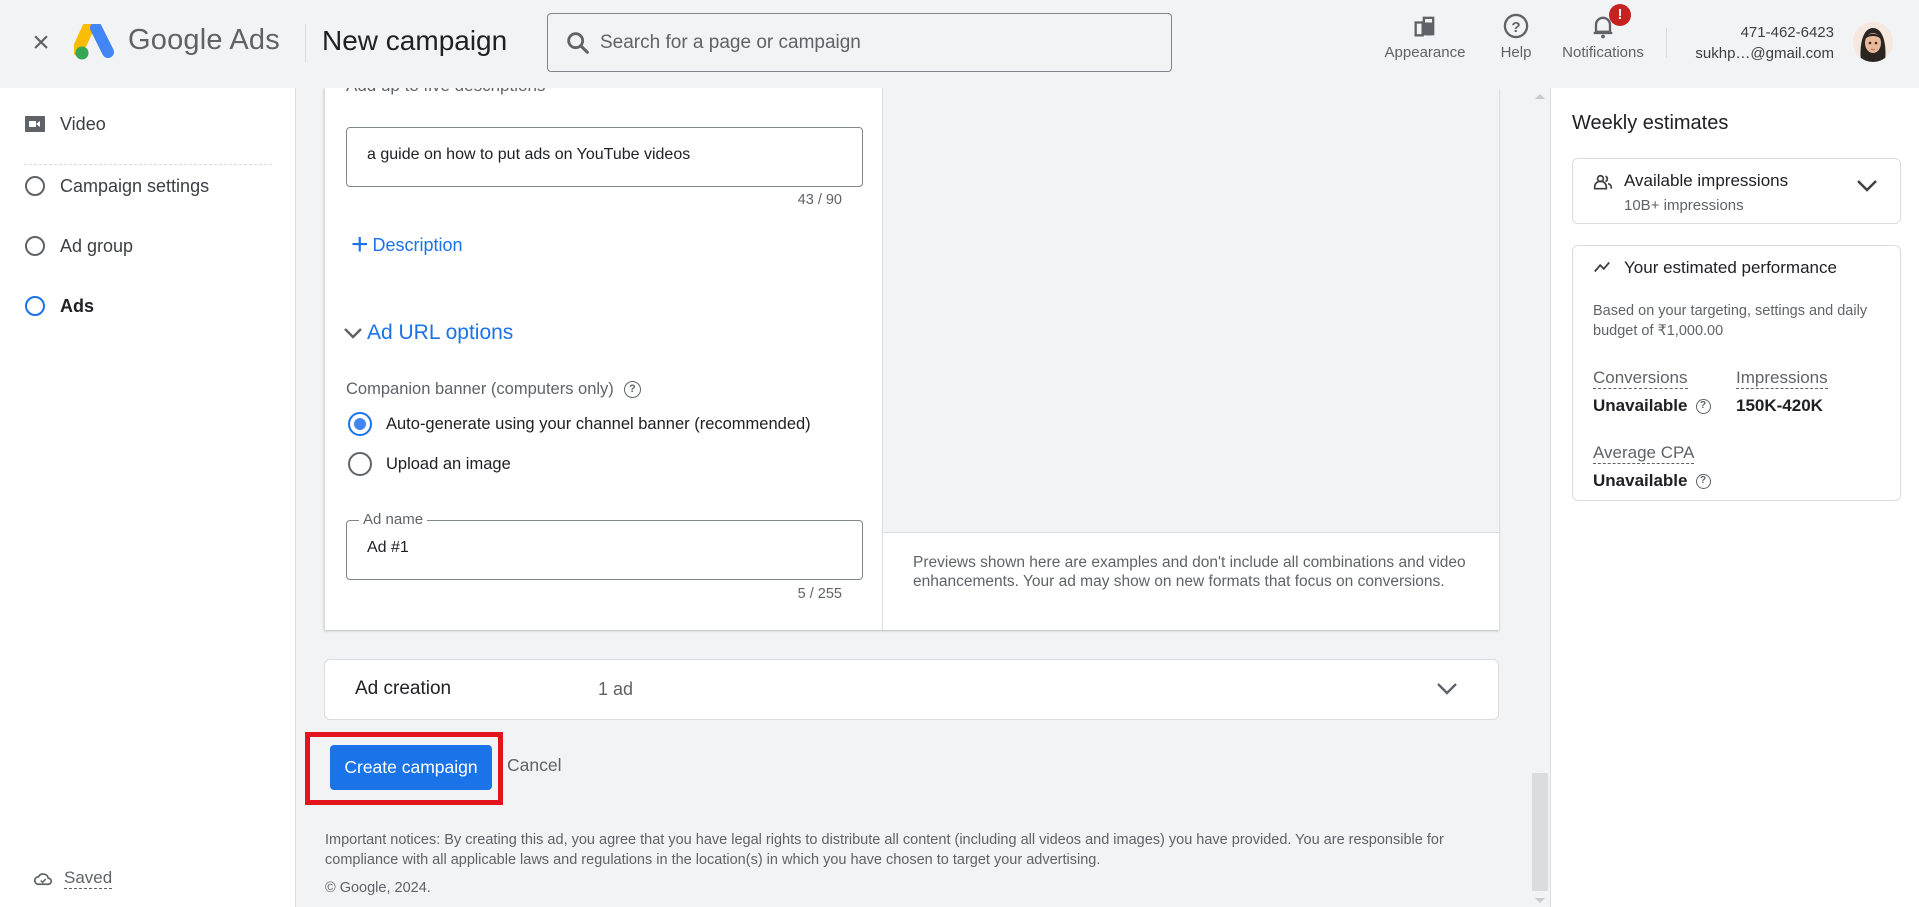 The height and width of the screenshot is (907, 1919). I want to click on top-app-bar: × Google Ads New campaign Appearance ?, so click(959, 44).